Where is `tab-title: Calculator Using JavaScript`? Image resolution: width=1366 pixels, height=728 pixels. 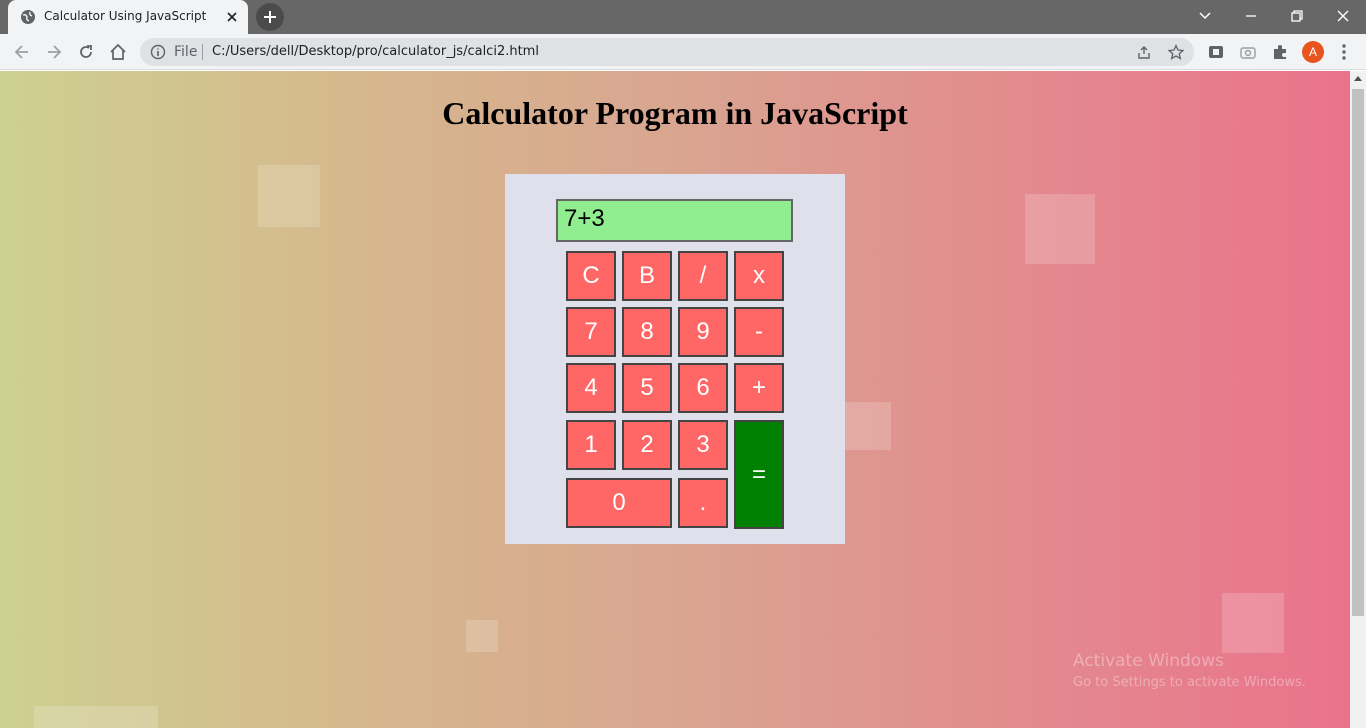
tab-title: Calculator Using JavaScript is located at coordinates (125, 16).